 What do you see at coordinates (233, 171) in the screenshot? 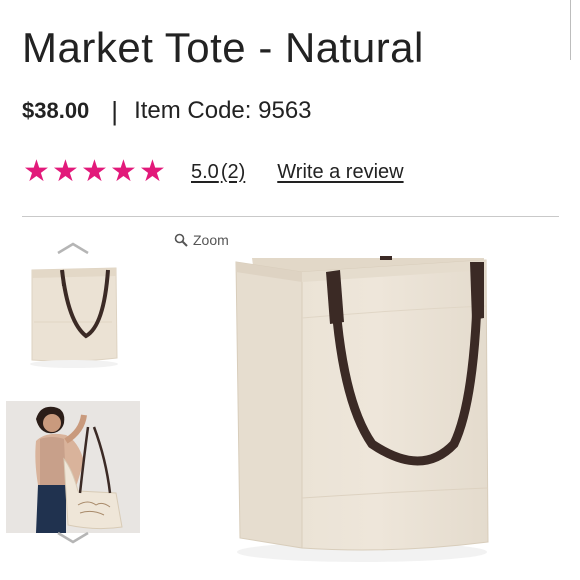
I see `review-count: (2)` at bounding box center [233, 171].